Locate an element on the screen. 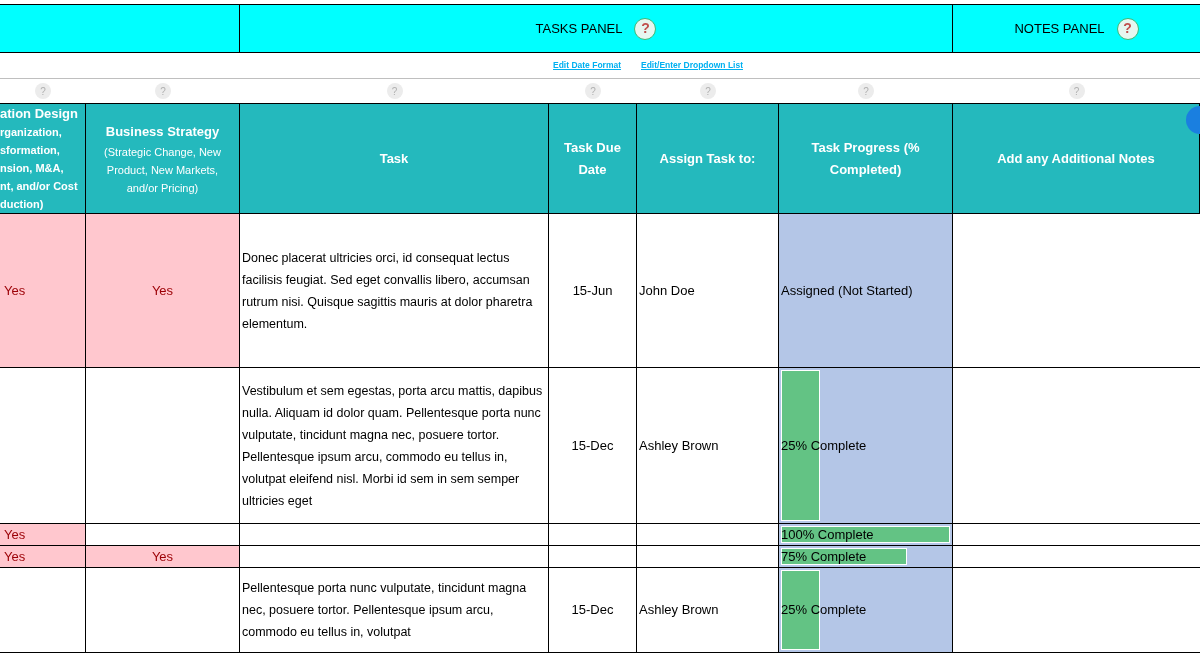 The height and width of the screenshot is (654, 1200). column-subtitle: duction) is located at coordinates (22, 205).